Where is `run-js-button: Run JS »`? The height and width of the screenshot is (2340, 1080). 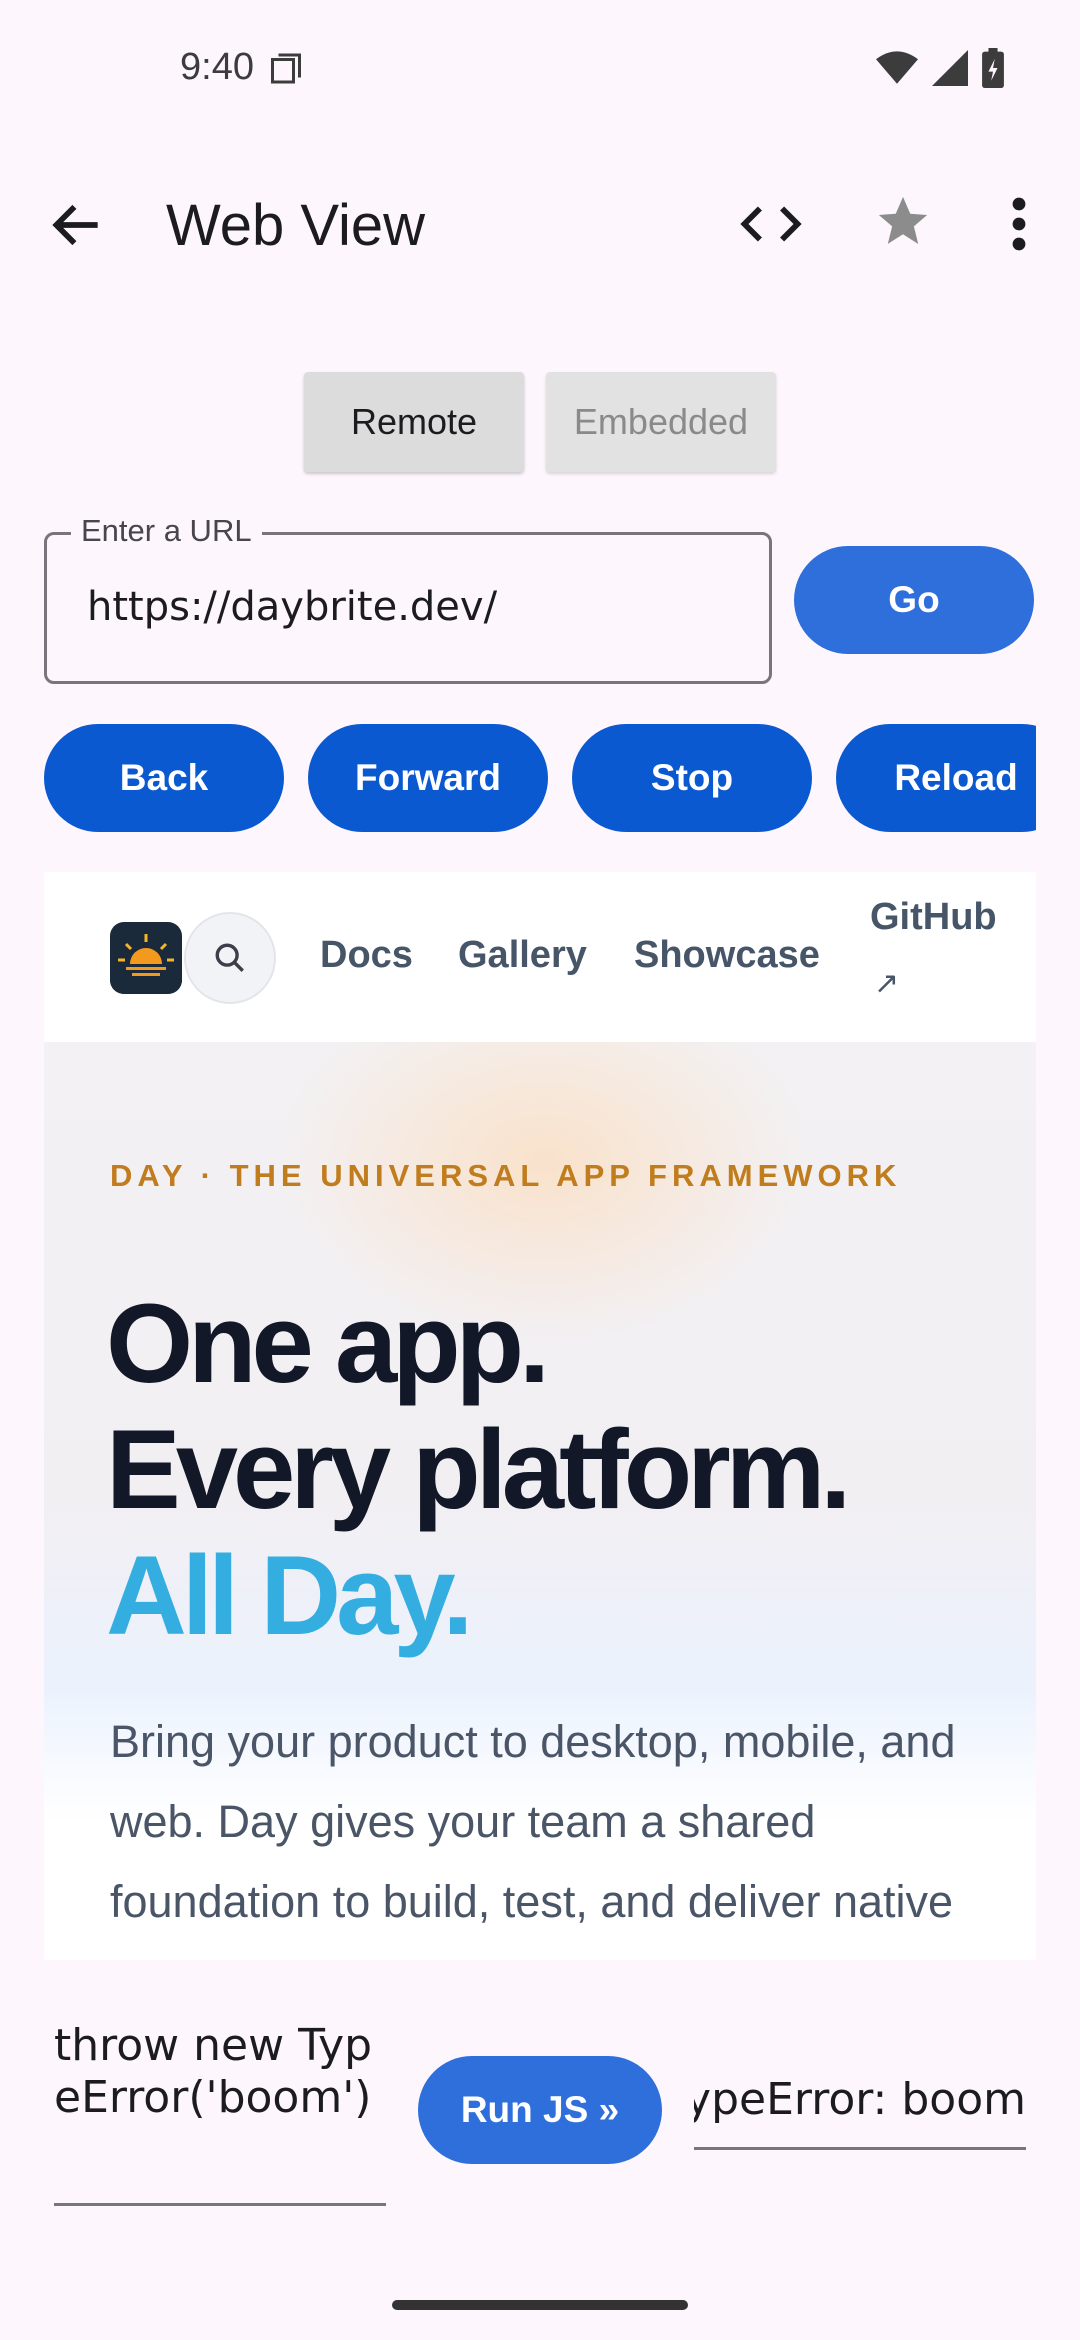
run-js-button: Run JS » is located at coordinates (540, 2110).